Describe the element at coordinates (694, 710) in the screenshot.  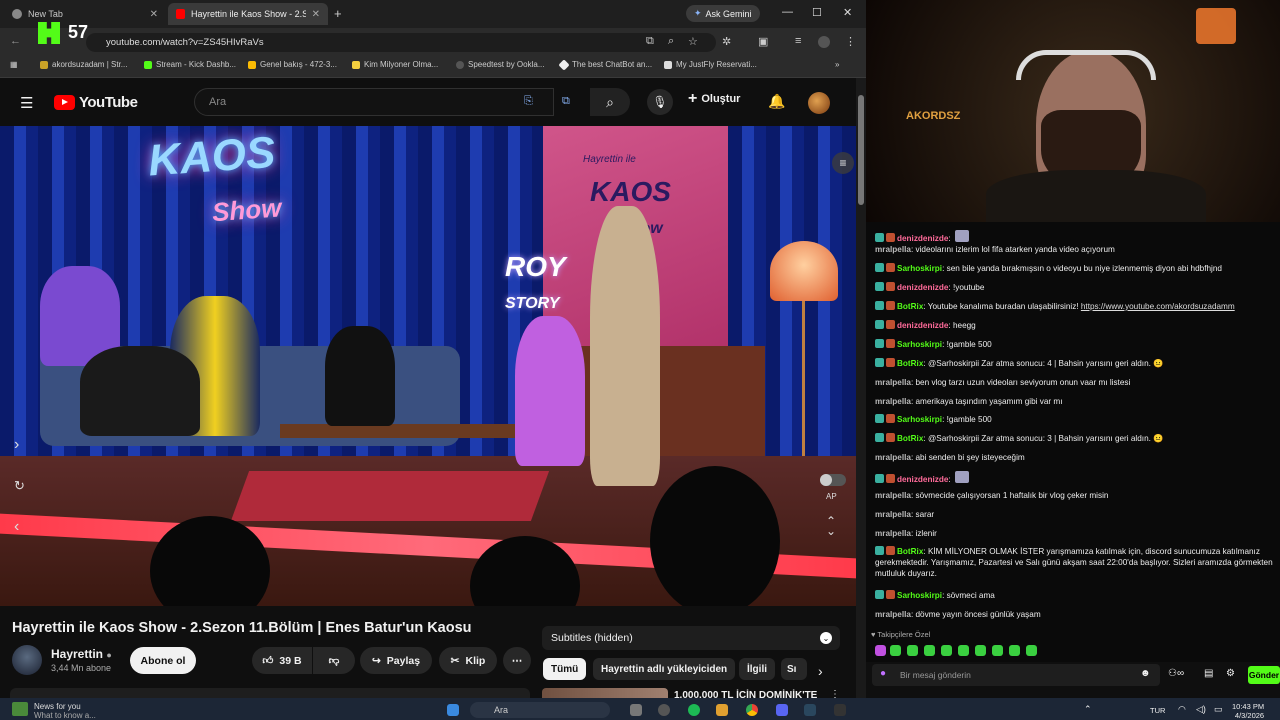
I see `spotify-icon` at that location.